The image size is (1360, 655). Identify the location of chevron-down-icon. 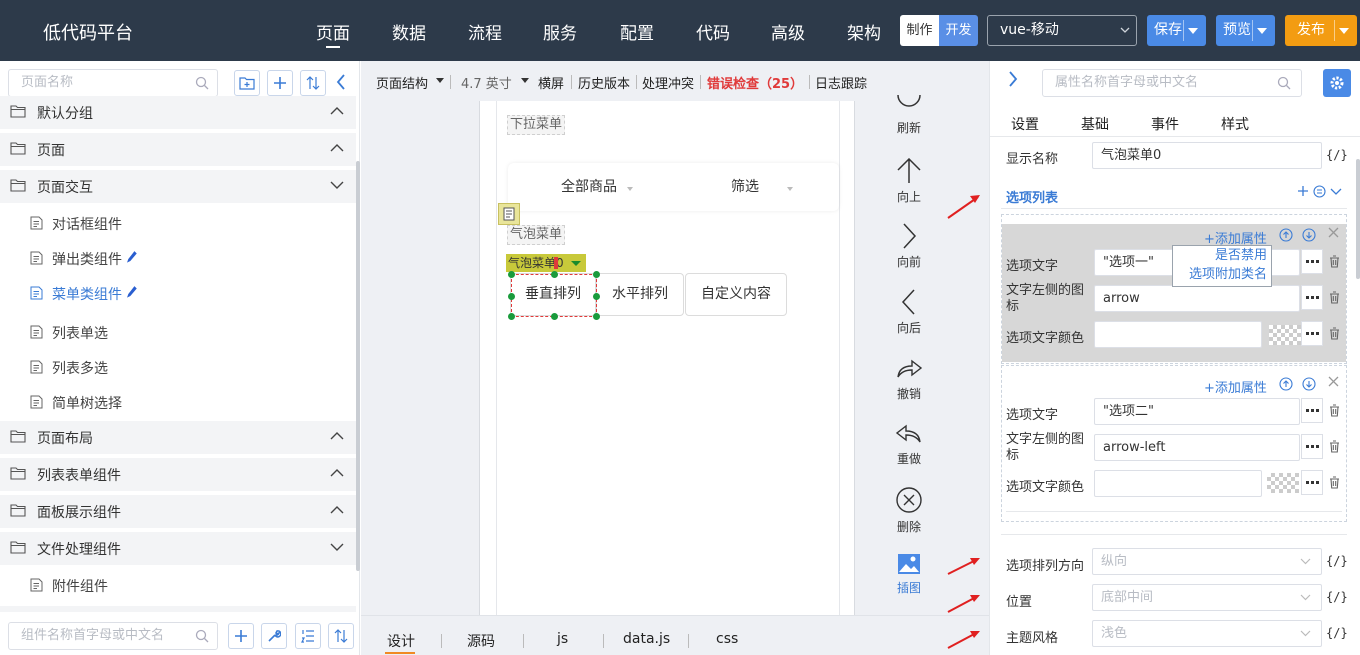
(1336, 192).